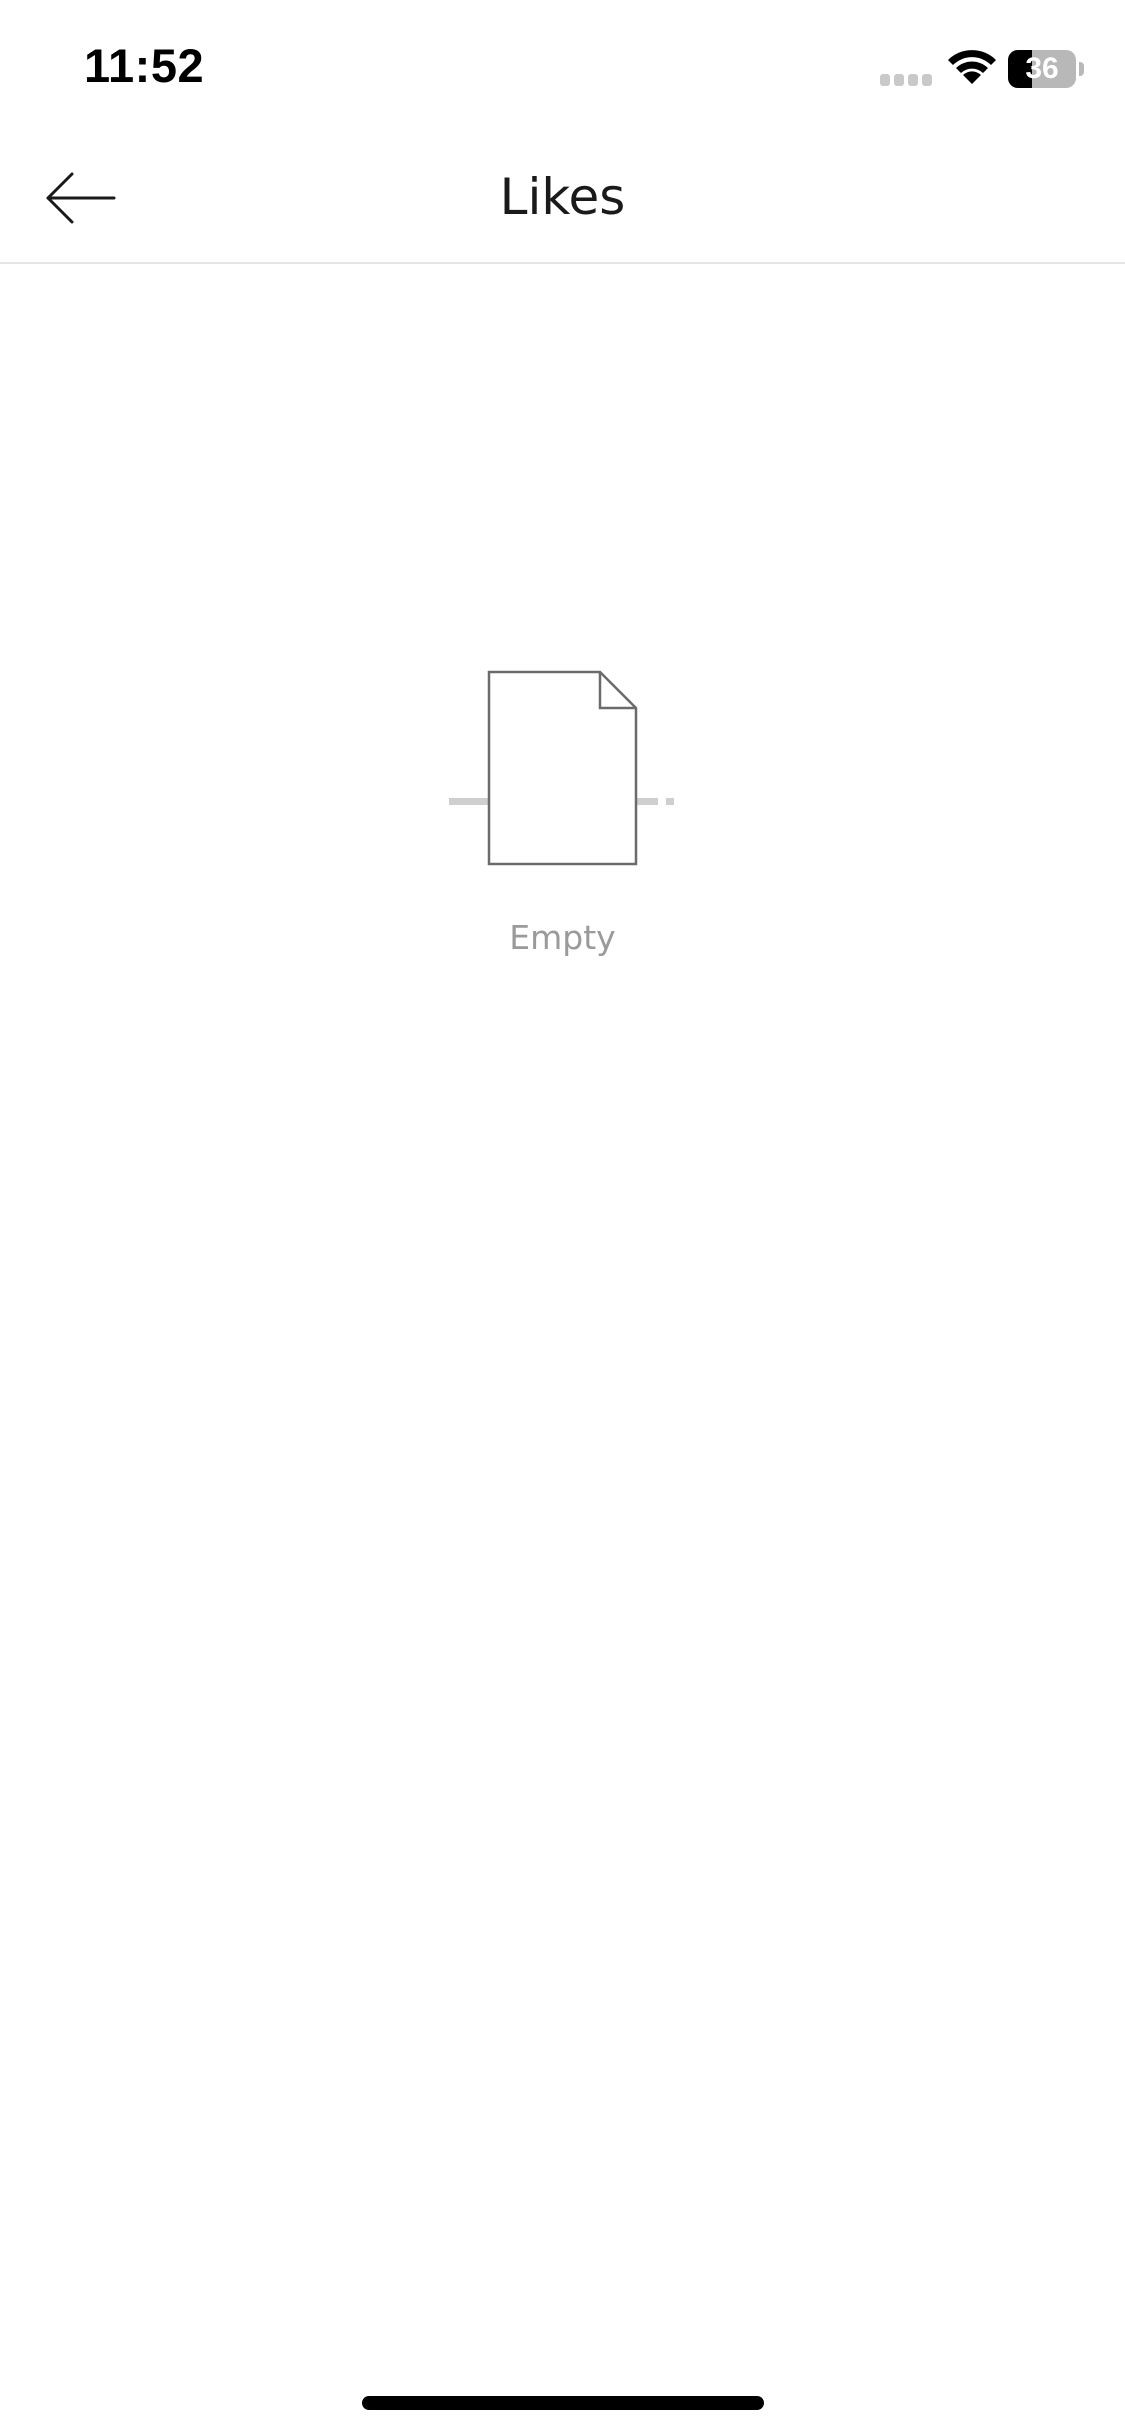 This screenshot has height=2436, width=1125. What do you see at coordinates (1081, 69) in the screenshot?
I see `battery-tip` at bounding box center [1081, 69].